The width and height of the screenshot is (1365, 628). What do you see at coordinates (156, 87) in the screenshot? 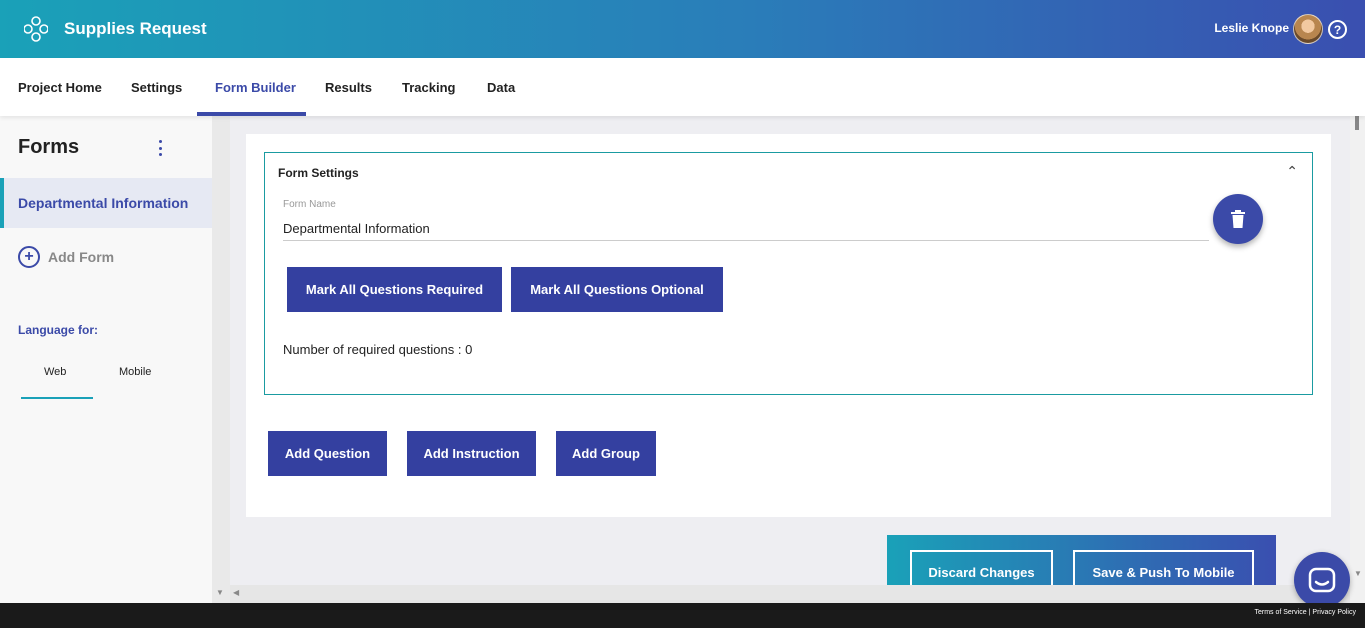
I see `tab-settings: Settings` at bounding box center [156, 87].